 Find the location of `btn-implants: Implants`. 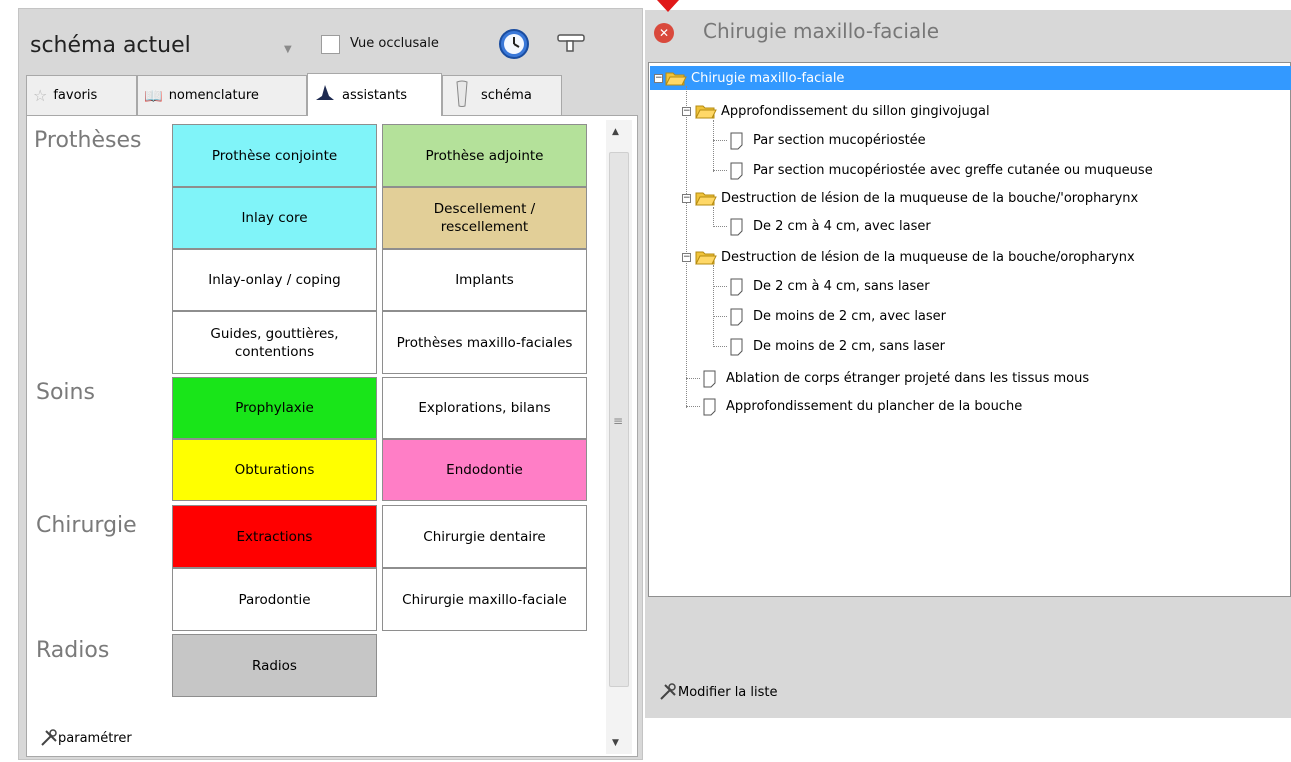

btn-implants: Implants is located at coordinates (484, 280).